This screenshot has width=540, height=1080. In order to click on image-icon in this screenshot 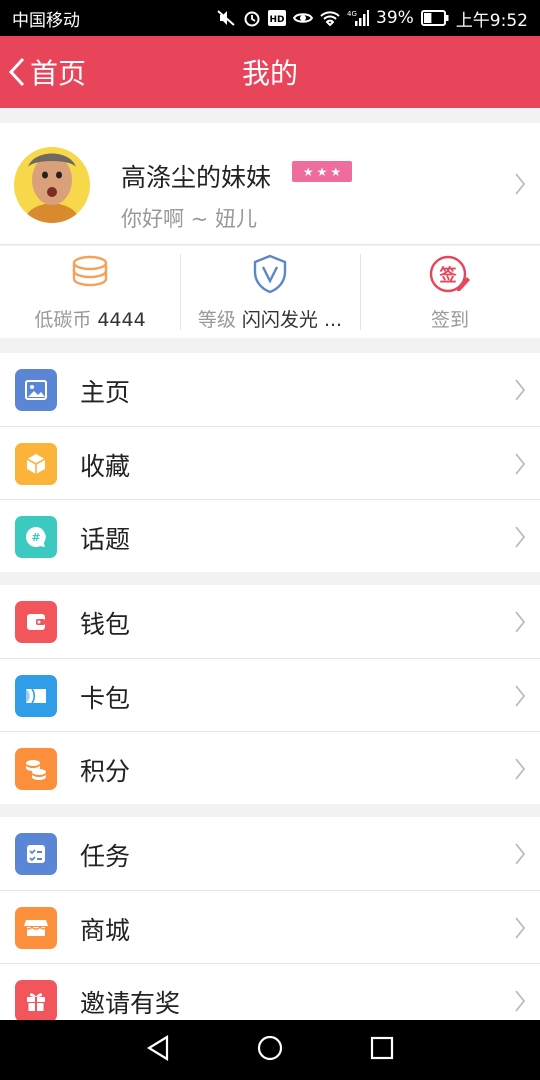, I will do `click(36, 390)`.